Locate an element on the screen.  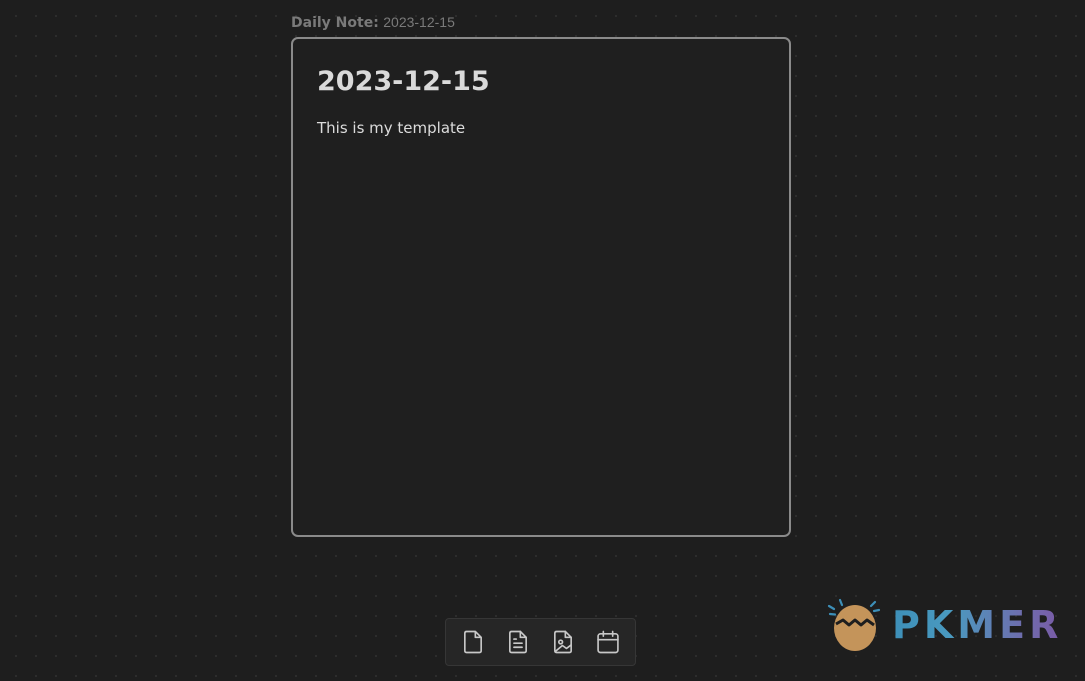
node-label: Daily Note: 2023-12-15 is located at coordinates (373, 22).